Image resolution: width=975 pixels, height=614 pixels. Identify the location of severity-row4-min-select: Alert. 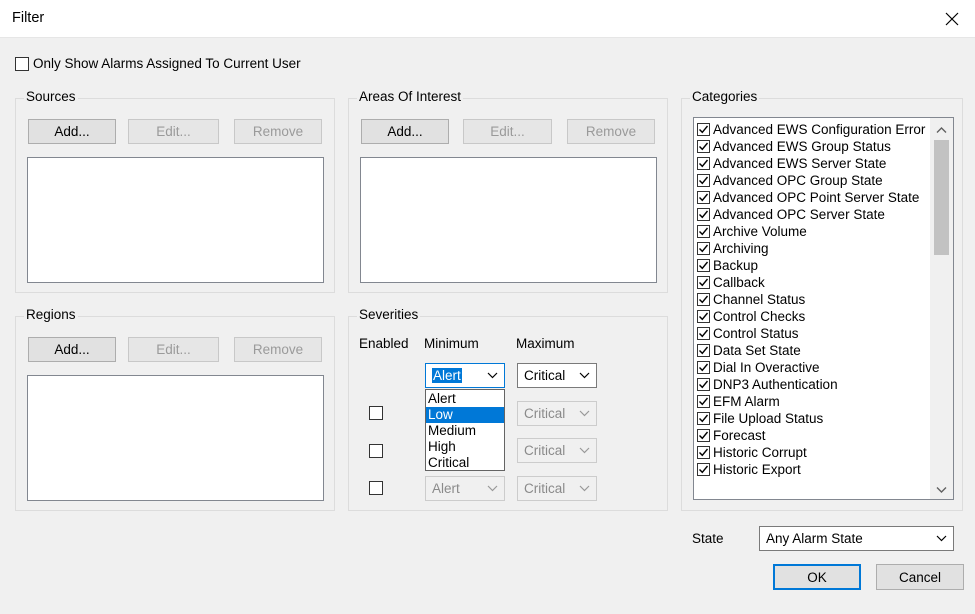
(465, 488).